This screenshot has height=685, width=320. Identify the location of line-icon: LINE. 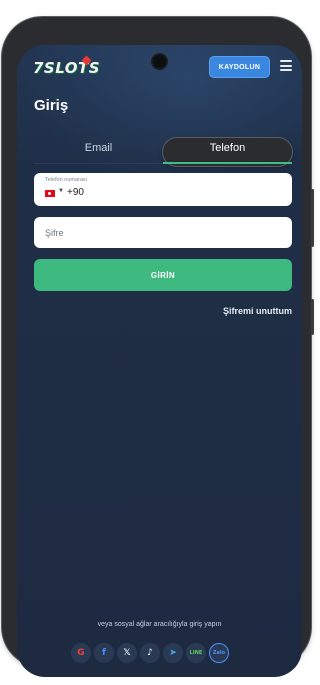
(196, 653).